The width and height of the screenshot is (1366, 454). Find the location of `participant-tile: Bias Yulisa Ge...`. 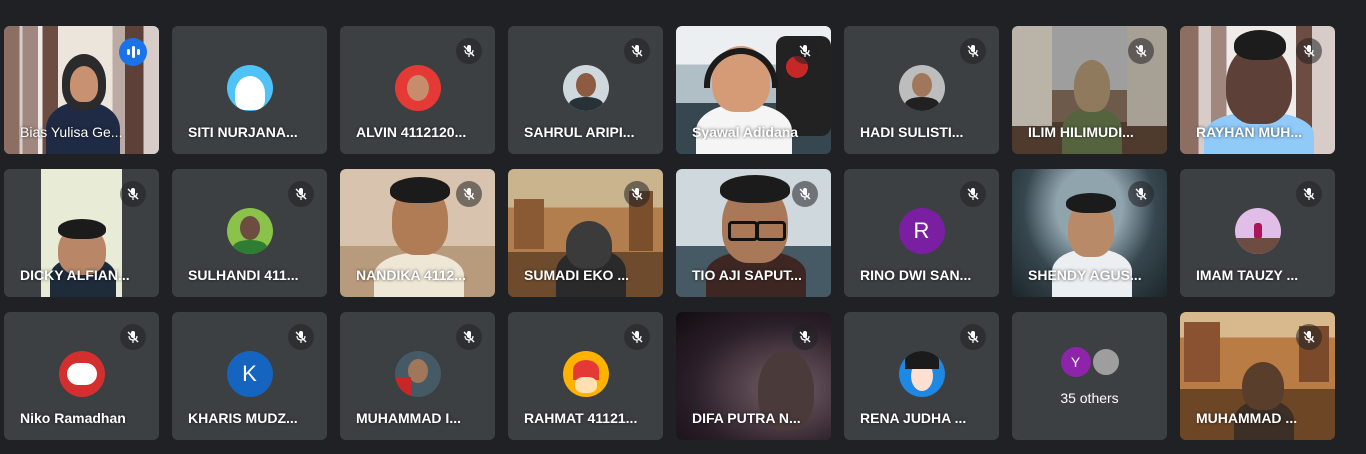

participant-tile: Bias Yulisa Ge... is located at coordinates (81, 90).